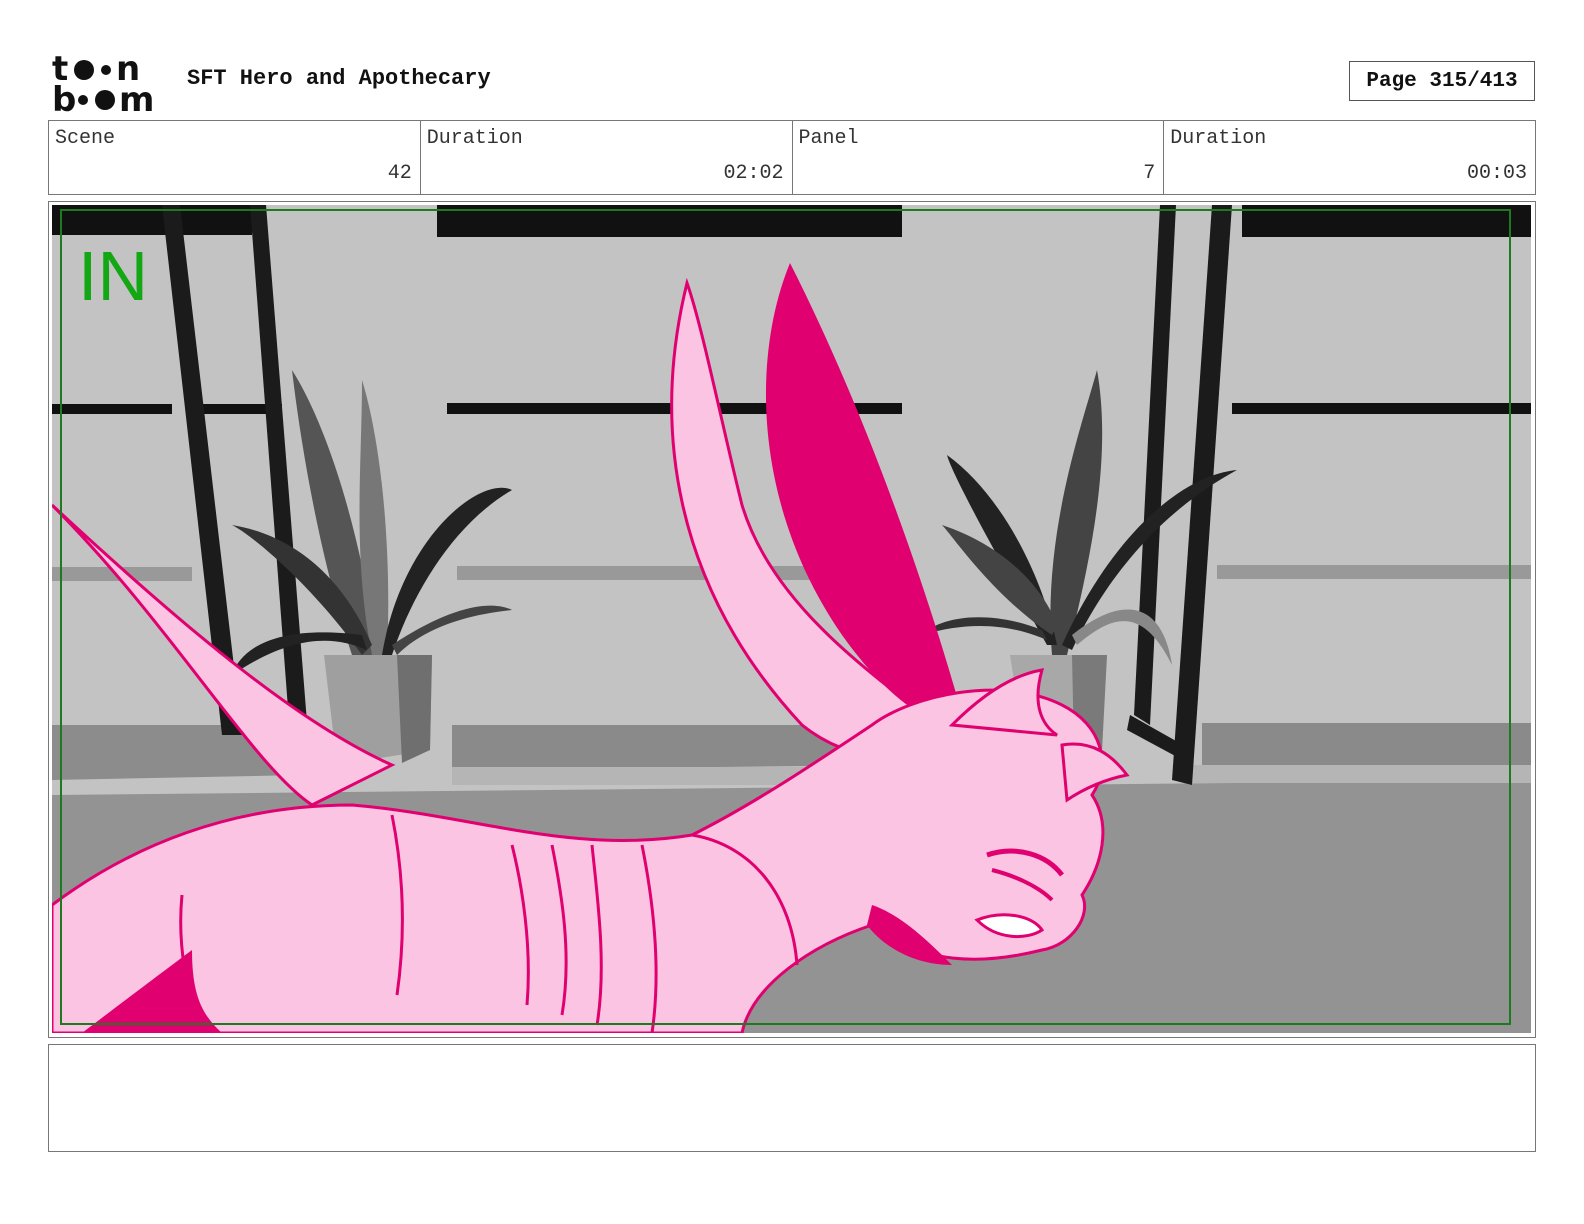 The width and height of the screenshot is (1584, 1224). Describe the element at coordinates (103, 82) in the screenshot. I see `toonboom-logo: t n b m` at that location.